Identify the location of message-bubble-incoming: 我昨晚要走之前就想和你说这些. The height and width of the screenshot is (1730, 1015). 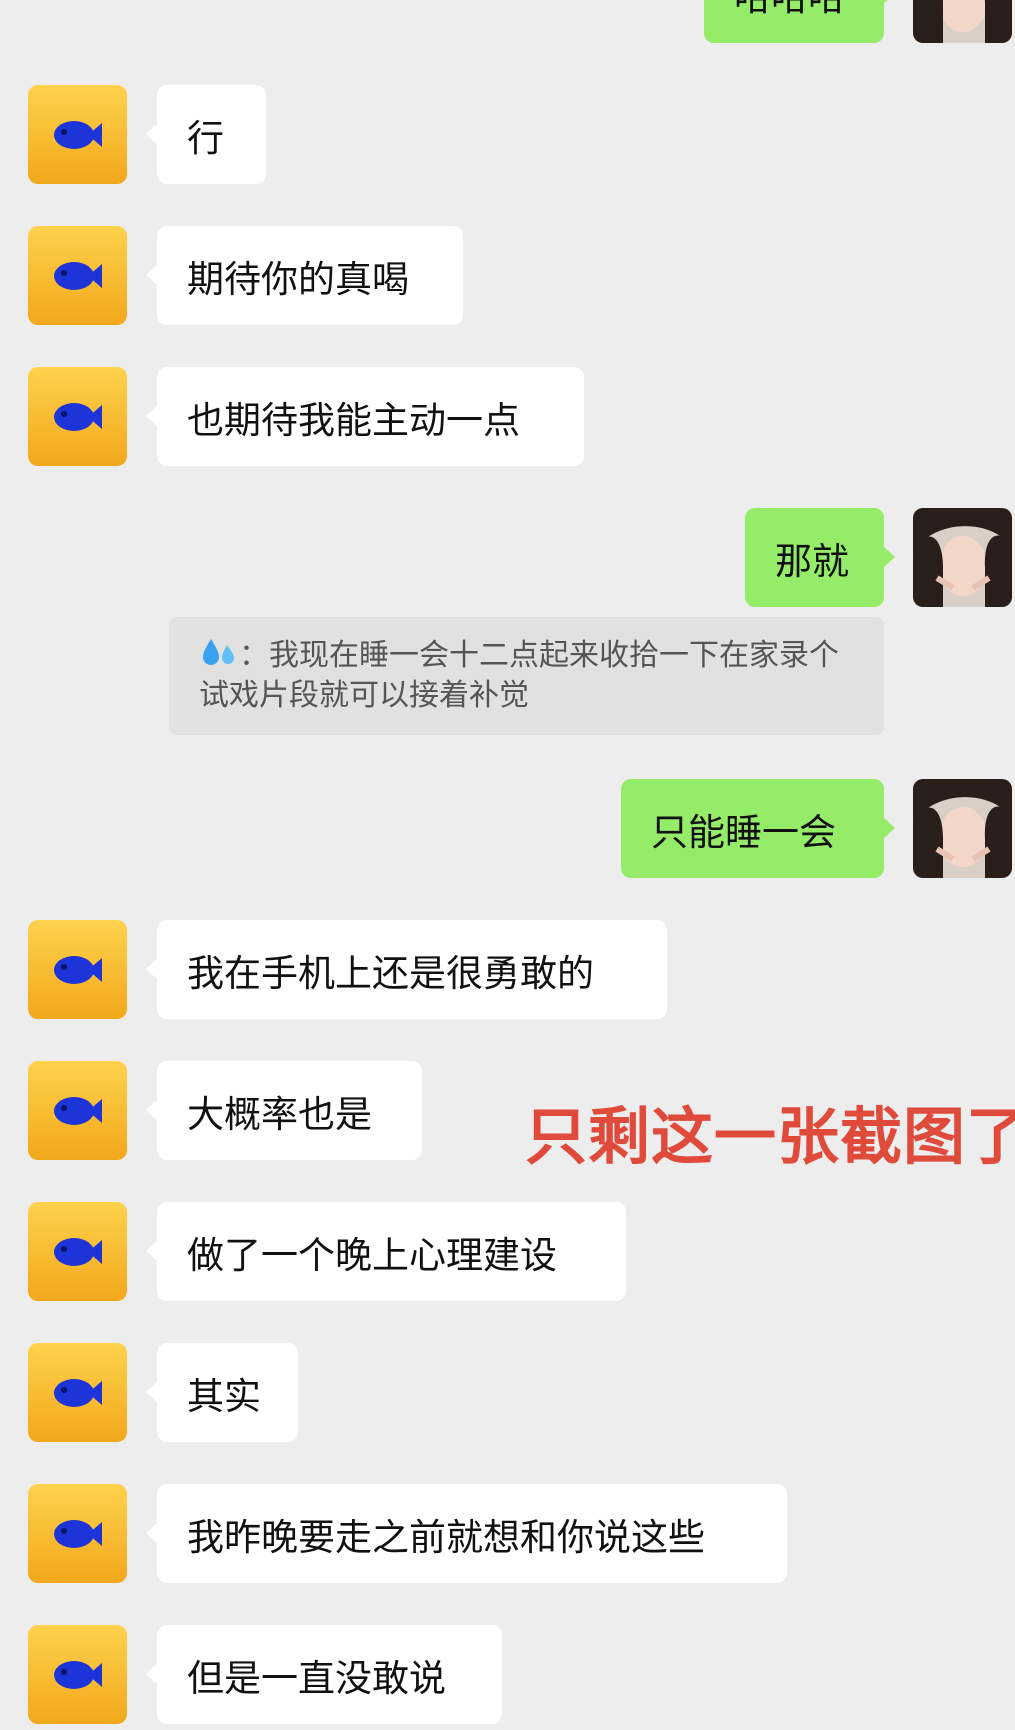
(466, 1533).